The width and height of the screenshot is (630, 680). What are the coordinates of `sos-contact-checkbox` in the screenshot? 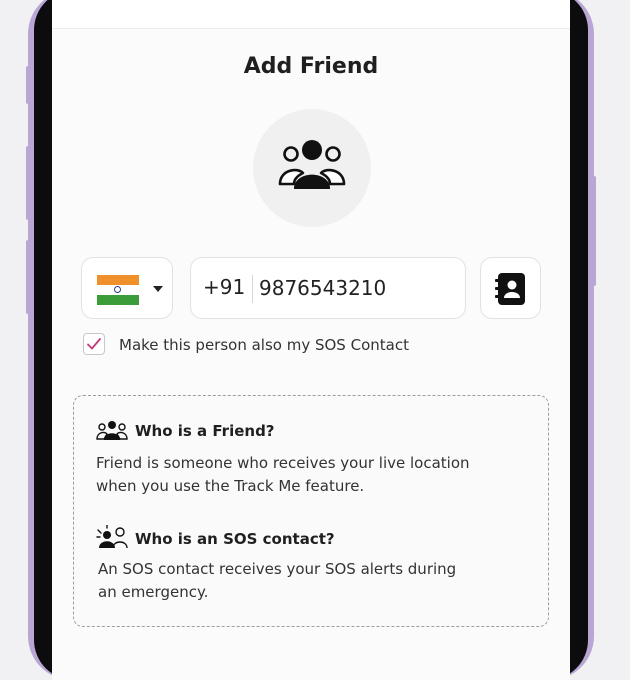 It's located at (94, 344).